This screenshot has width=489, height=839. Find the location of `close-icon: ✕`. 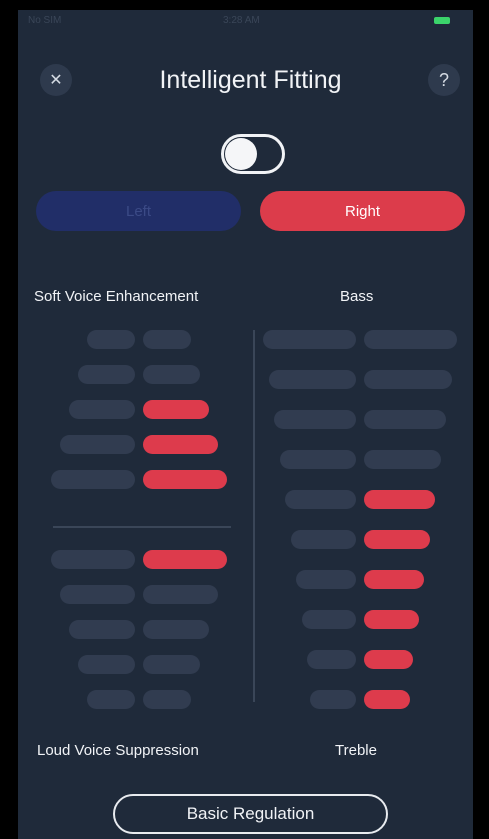

close-icon: ✕ is located at coordinates (56, 80).